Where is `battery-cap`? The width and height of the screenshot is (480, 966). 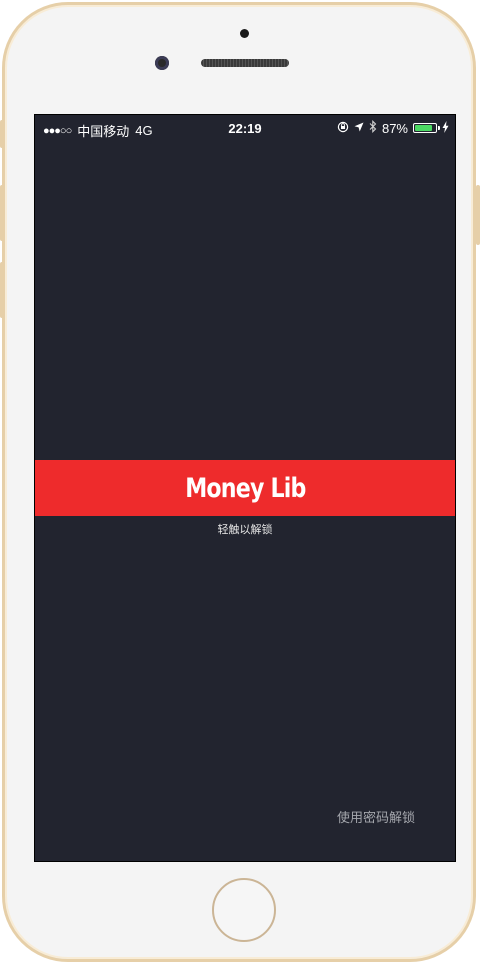
battery-cap is located at coordinates (439, 128).